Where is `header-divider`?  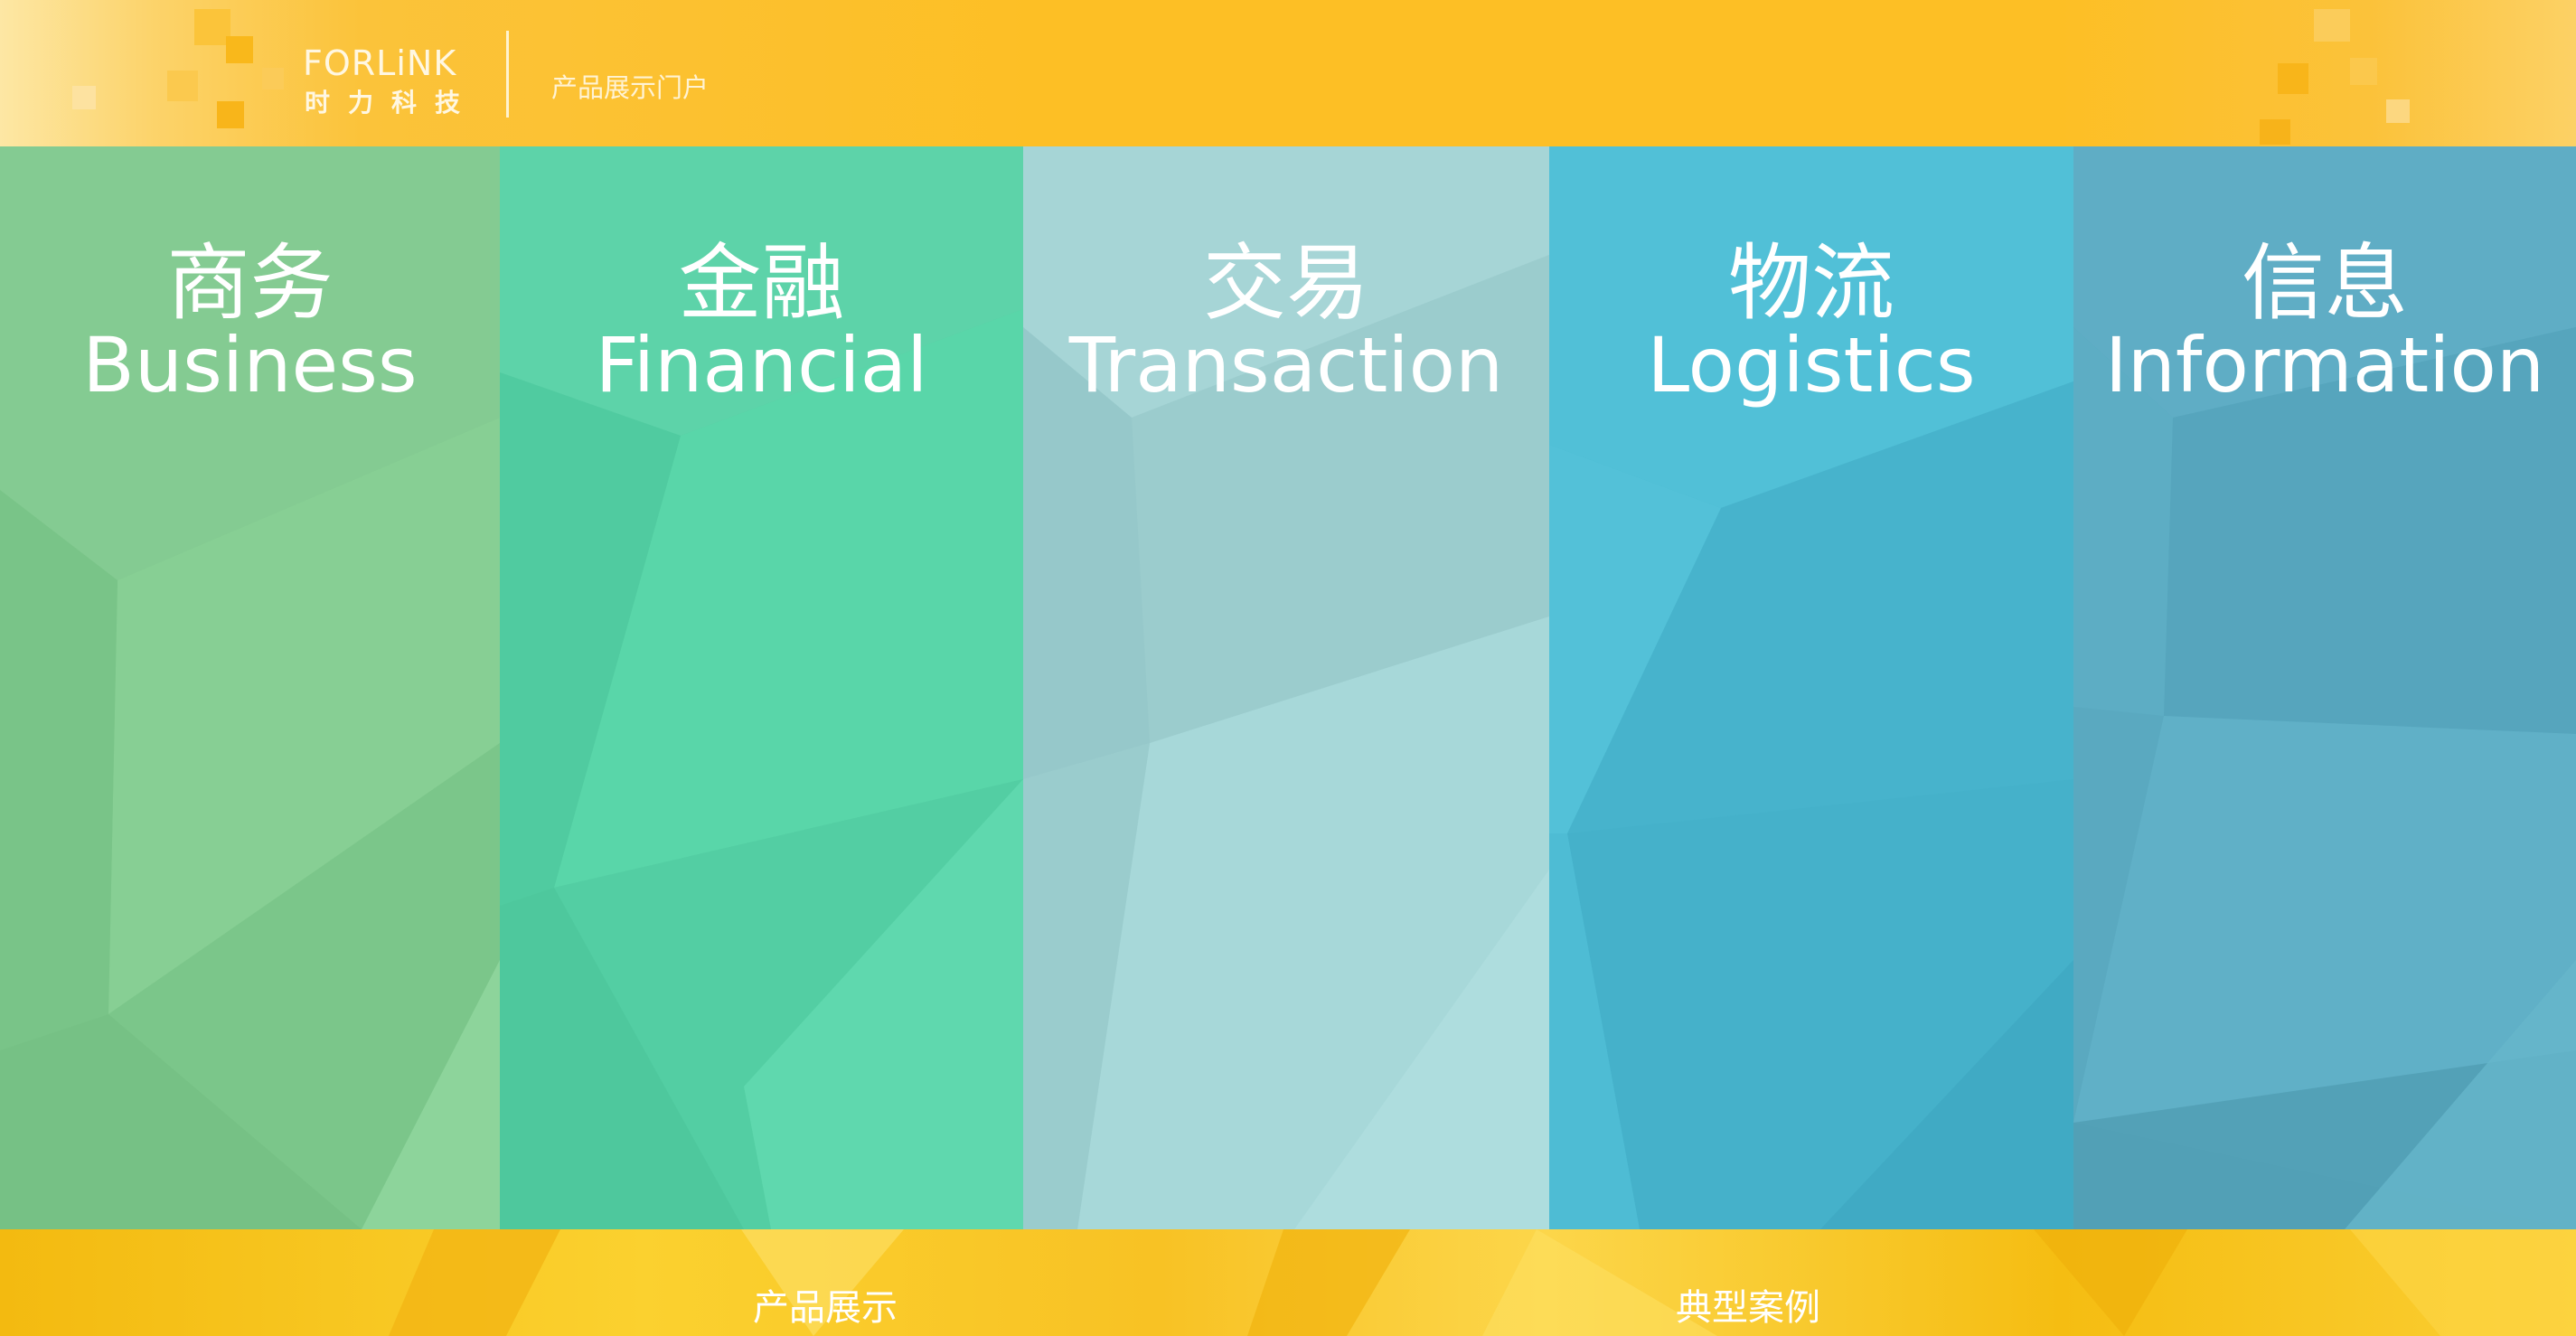
header-divider is located at coordinates (508, 74).